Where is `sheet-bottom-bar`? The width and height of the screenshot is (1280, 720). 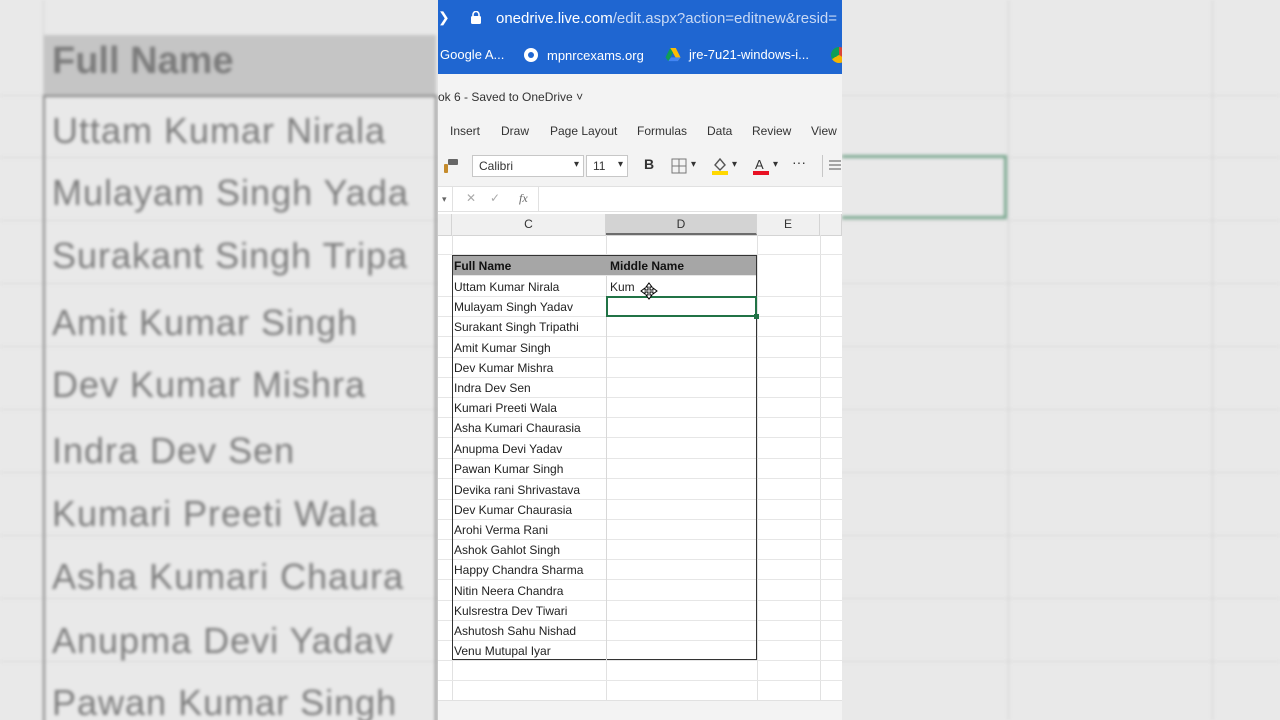
sheet-bottom-bar is located at coordinates (640, 710).